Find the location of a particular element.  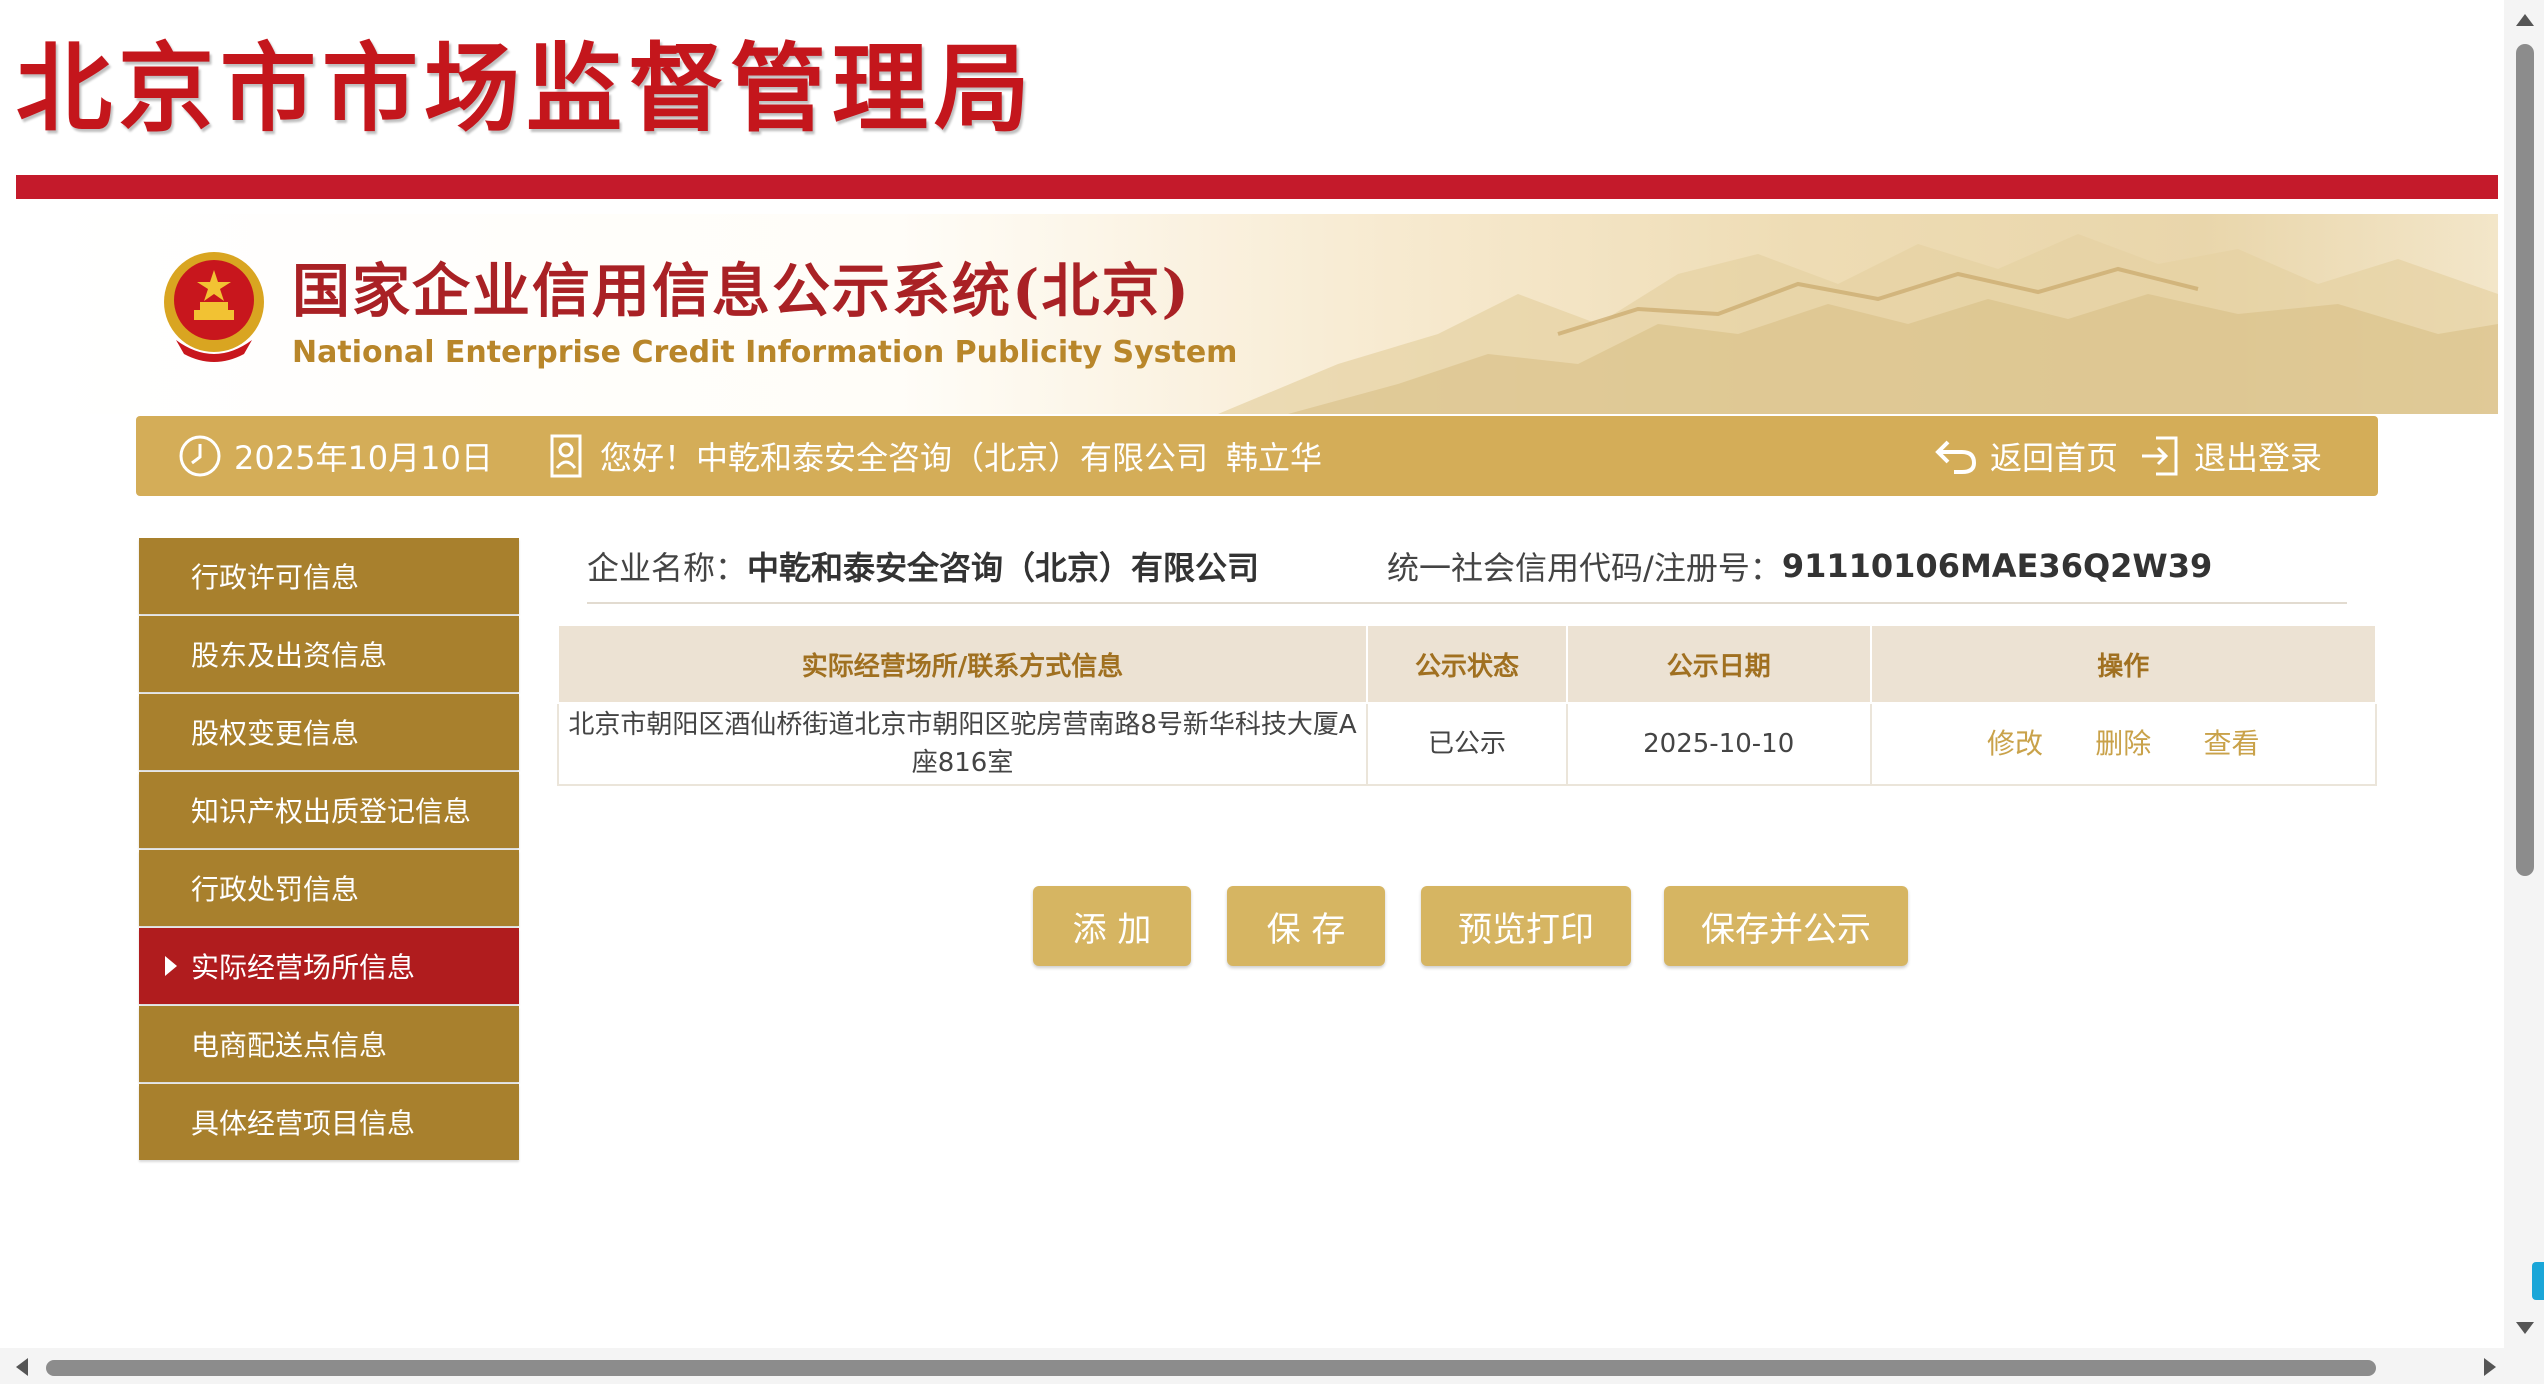

logout-link: 退出登录 is located at coordinates (2229, 456).